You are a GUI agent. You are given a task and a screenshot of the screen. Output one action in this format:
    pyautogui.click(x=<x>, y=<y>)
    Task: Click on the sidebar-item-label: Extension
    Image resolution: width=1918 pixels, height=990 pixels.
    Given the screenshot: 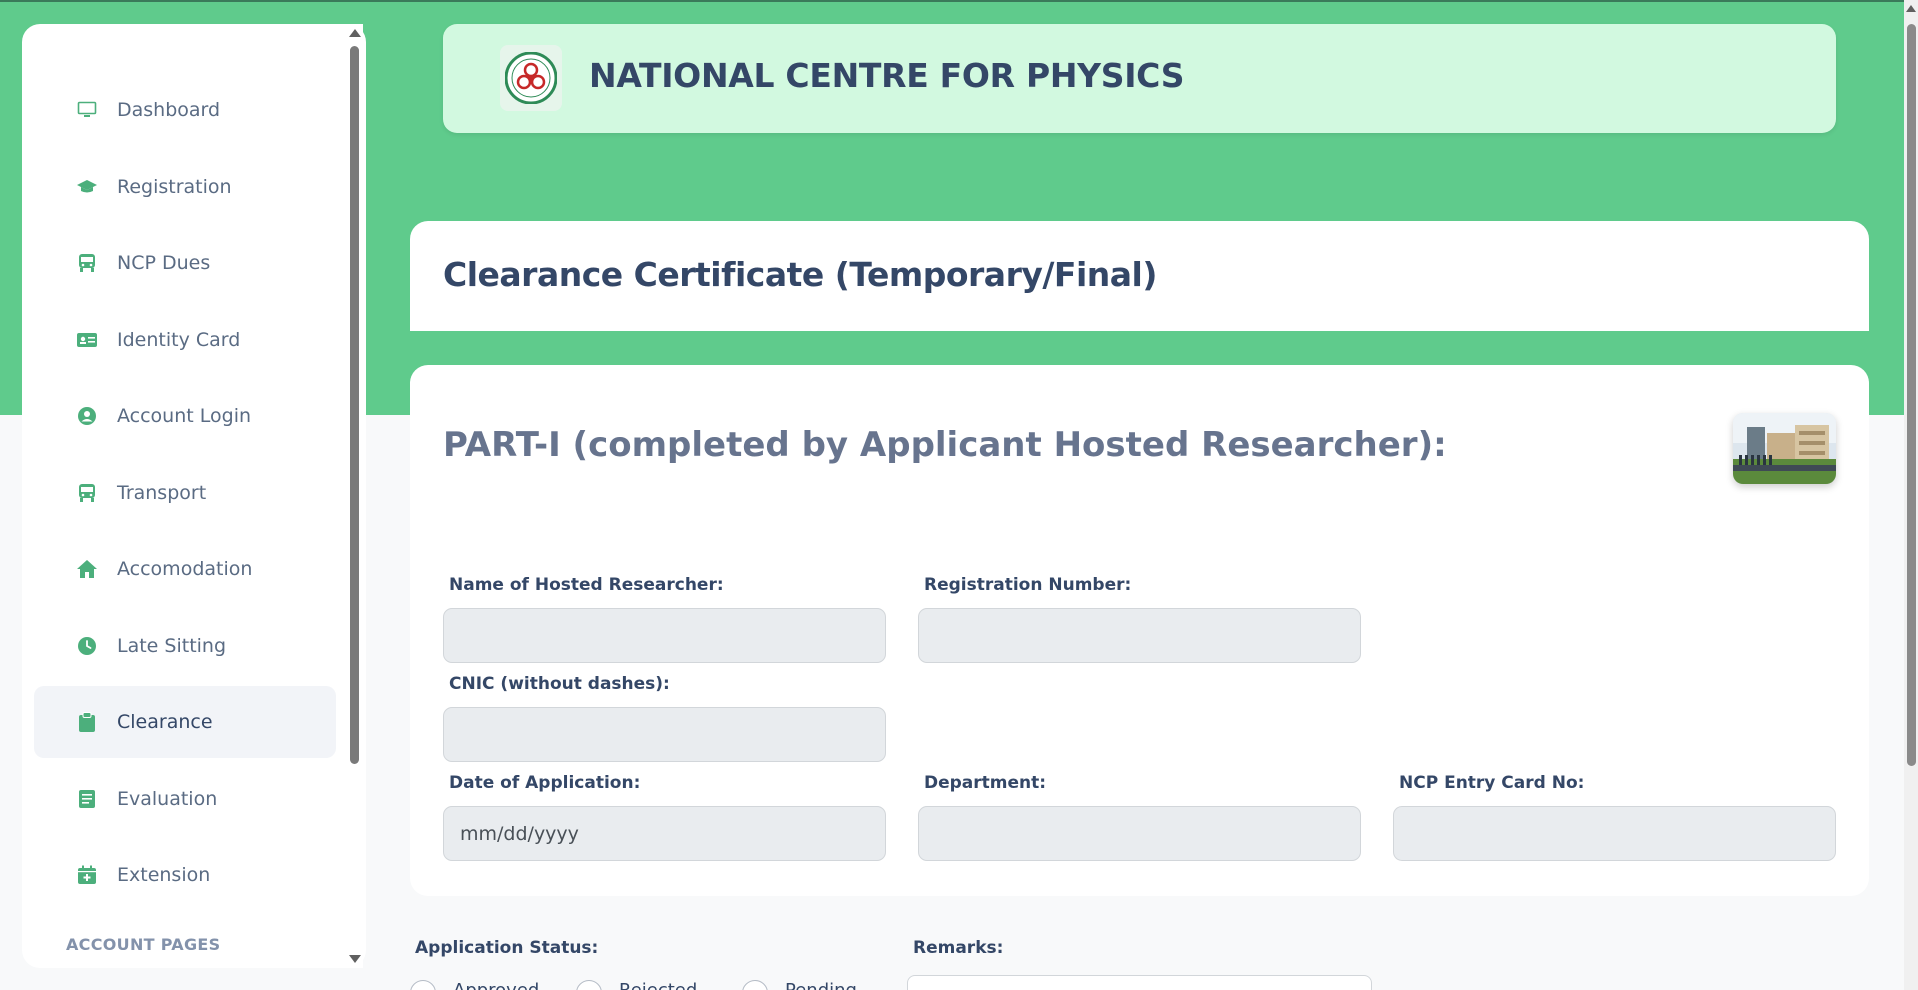 What is the action you would take?
    pyautogui.click(x=164, y=875)
    